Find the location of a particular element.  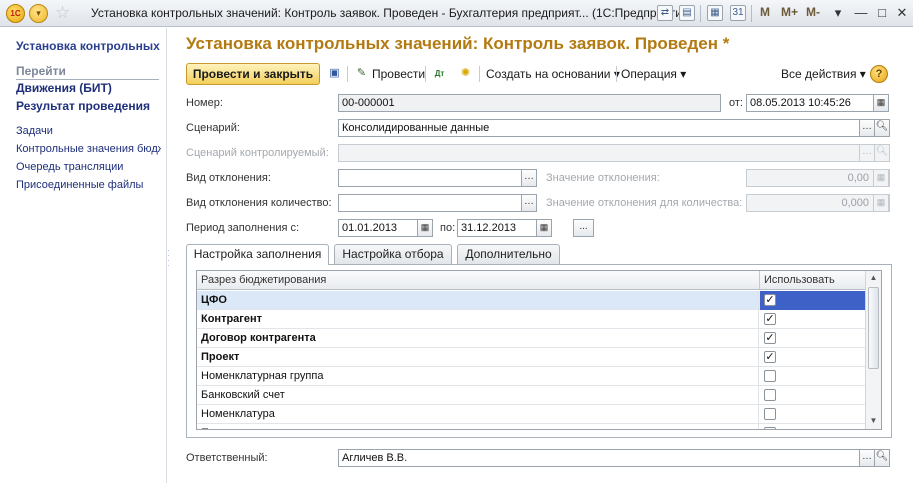

memory-mminus-button: M- is located at coordinates (813, 12).